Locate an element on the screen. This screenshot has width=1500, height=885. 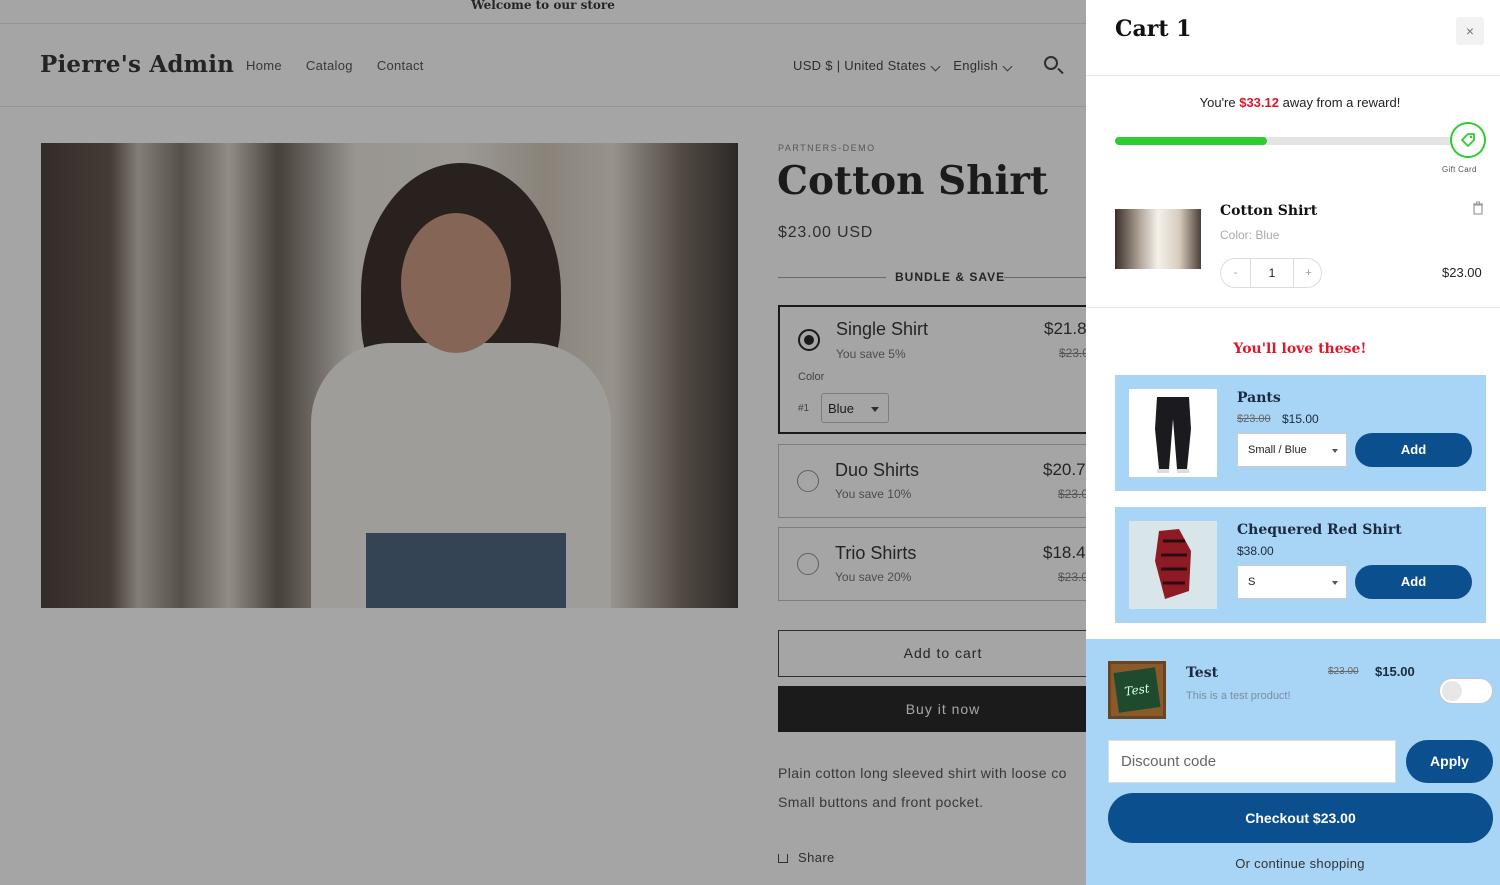
cart-item-variant: Color: Blue is located at coordinates (1250, 235).